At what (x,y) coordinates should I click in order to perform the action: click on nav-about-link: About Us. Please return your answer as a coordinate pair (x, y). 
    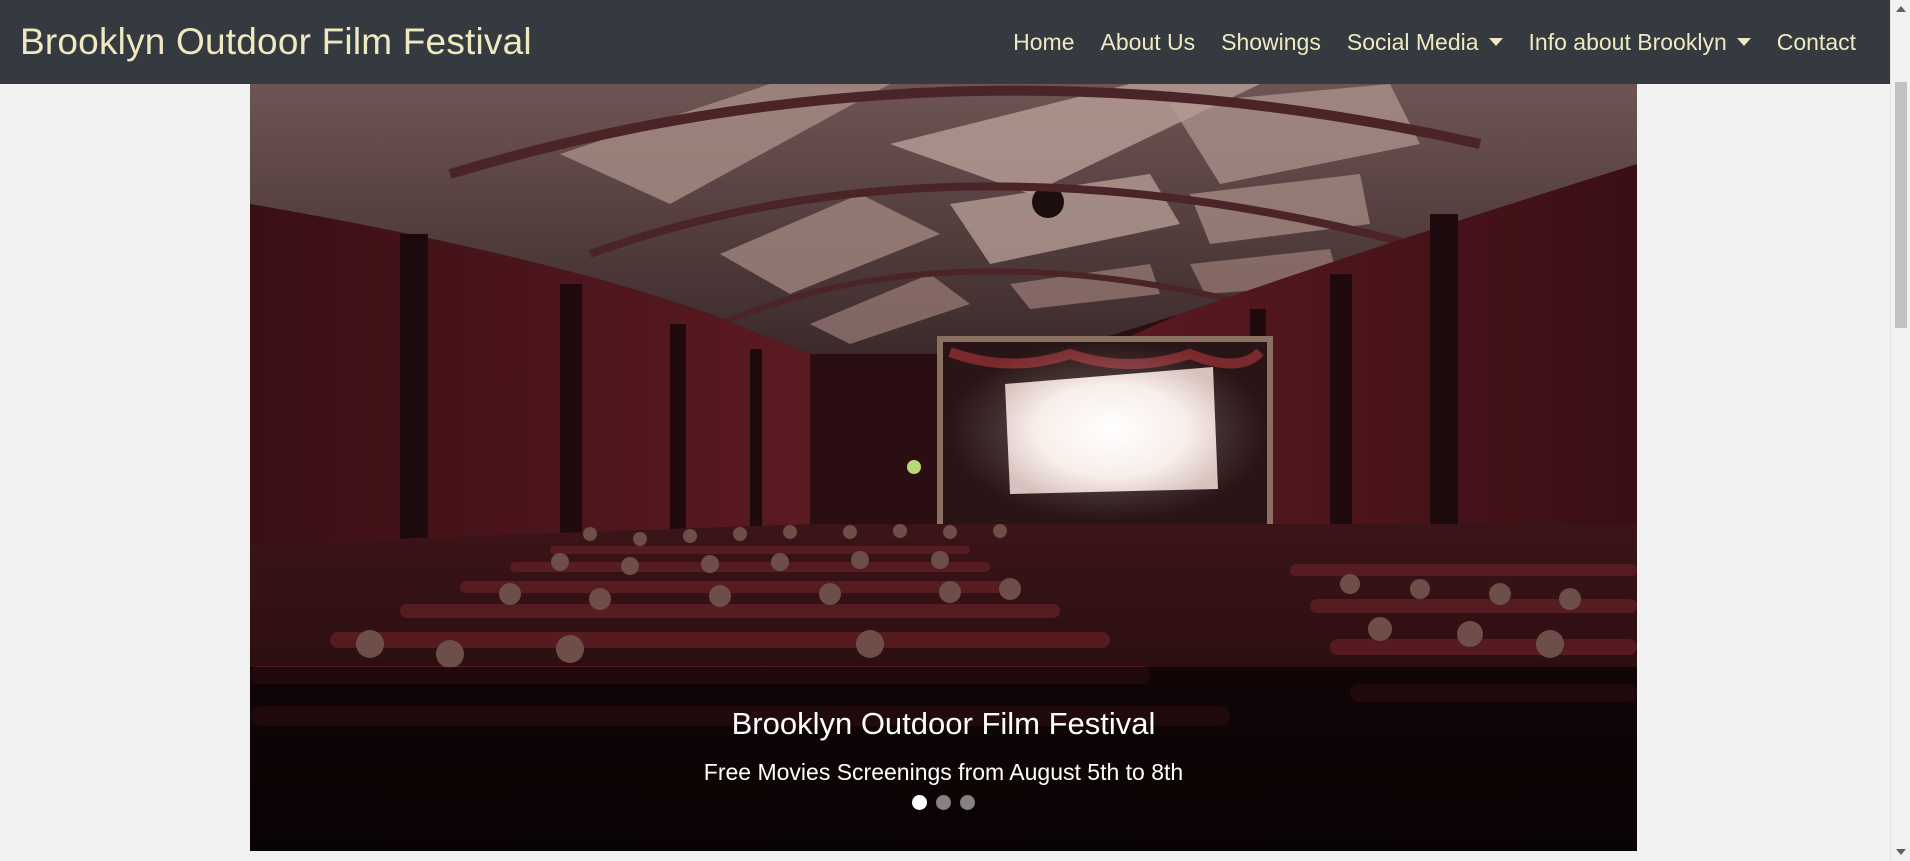
    Looking at the image, I should click on (1148, 42).